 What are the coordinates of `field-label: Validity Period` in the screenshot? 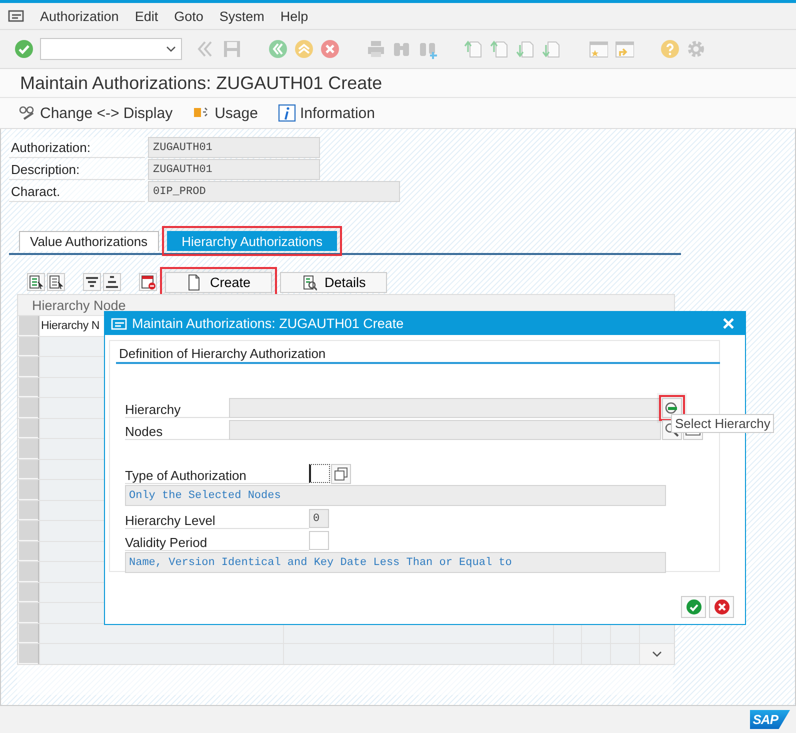 It's located at (217, 540).